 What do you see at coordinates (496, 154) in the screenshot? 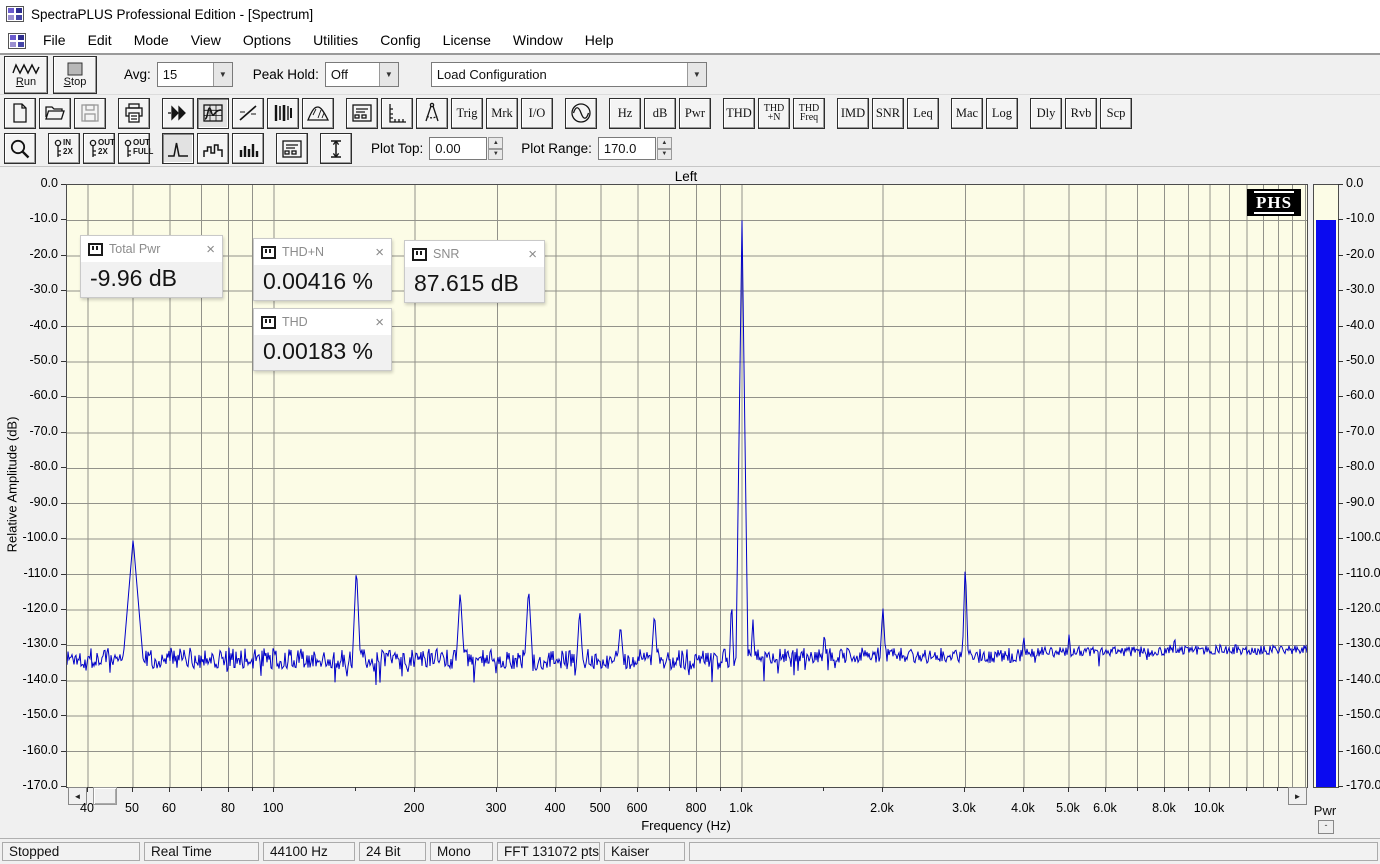
I see `plot-top-spin-down-icon: ▼` at bounding box center [496, 154].